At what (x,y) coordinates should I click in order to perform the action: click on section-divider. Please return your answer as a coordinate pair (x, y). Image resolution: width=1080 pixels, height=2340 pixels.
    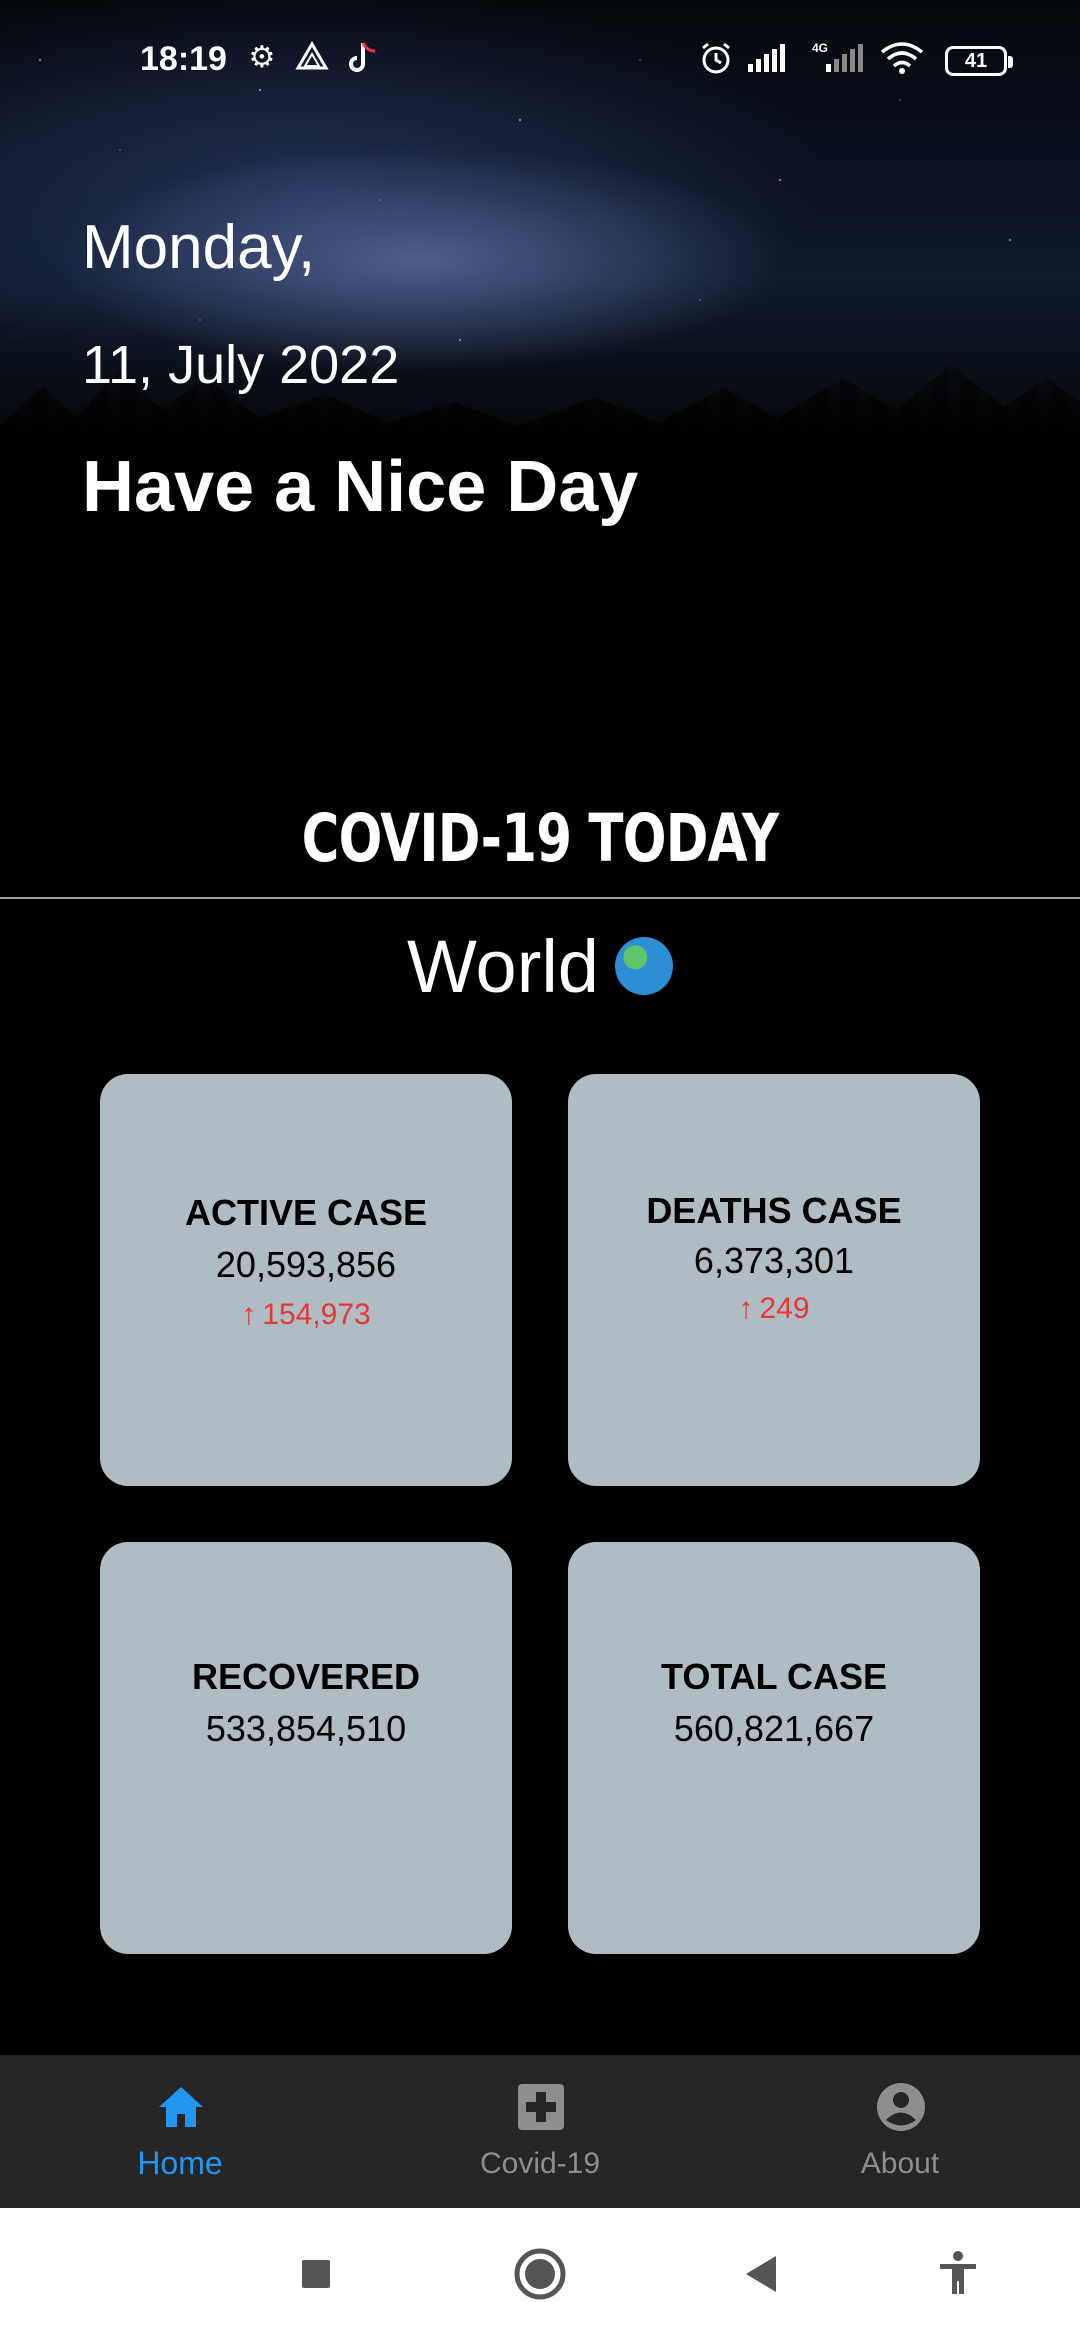
    Looking at the image, I should click on (540, 898).